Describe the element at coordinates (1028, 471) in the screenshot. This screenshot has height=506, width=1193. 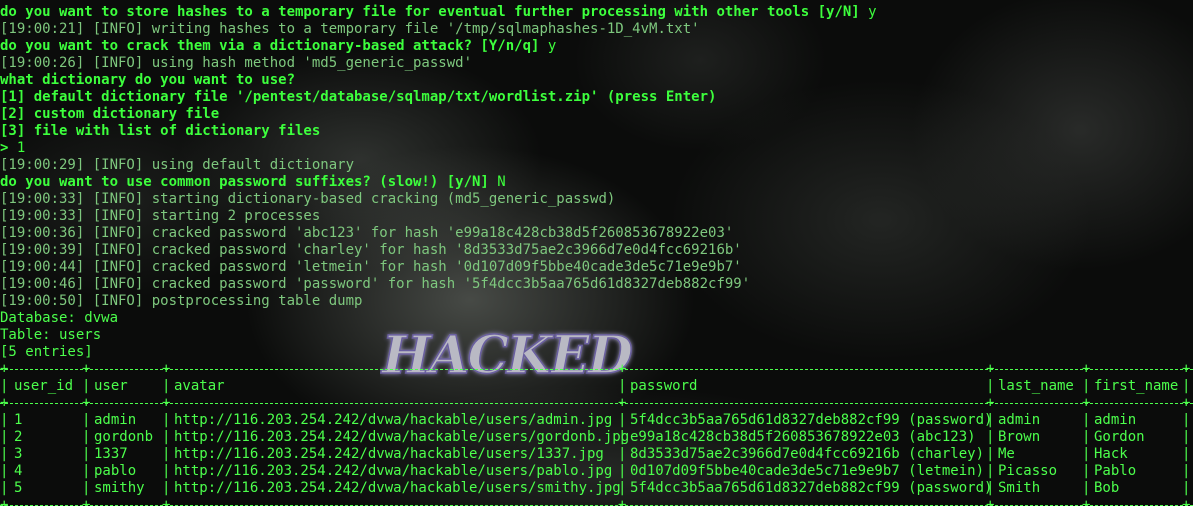
I see `table-cell: Picasso` at that location.